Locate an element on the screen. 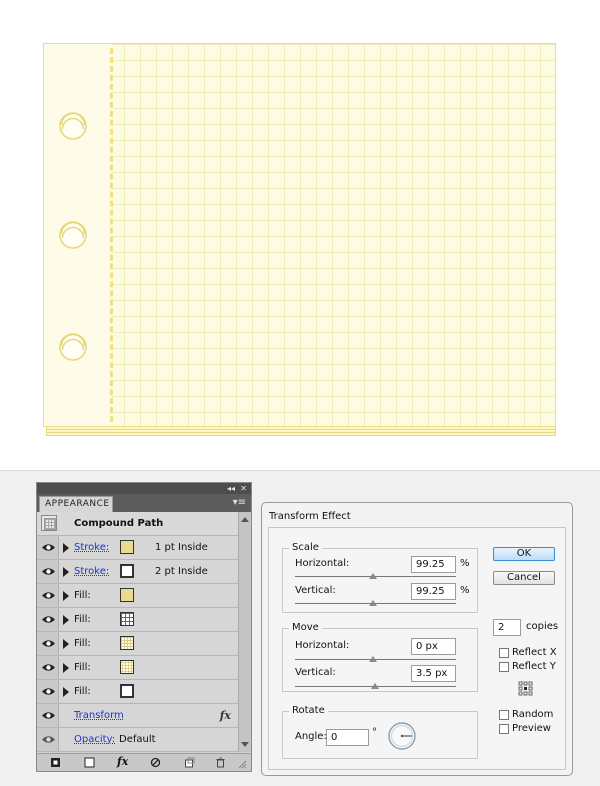  fine-grid-pattern-swatch is located at coordinates (127, 643).